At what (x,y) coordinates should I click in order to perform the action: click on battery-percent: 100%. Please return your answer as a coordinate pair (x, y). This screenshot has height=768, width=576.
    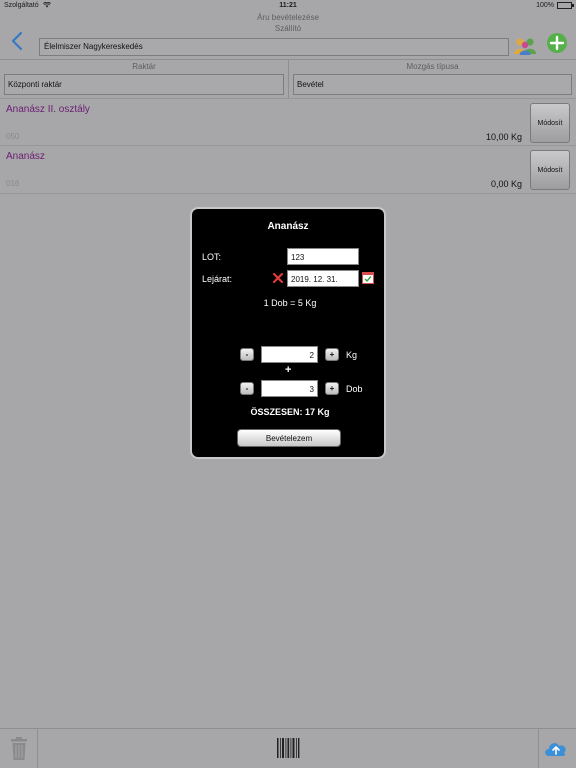
    Looking at the image, I should click on (545, 5).